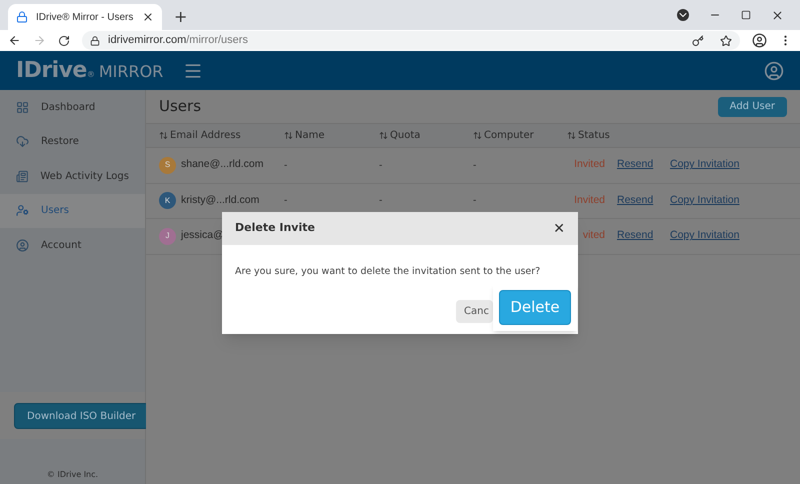 The image size is (800, 484). I want to click on tab-title: IDrive® Mirror - Users, so click(85, 17).